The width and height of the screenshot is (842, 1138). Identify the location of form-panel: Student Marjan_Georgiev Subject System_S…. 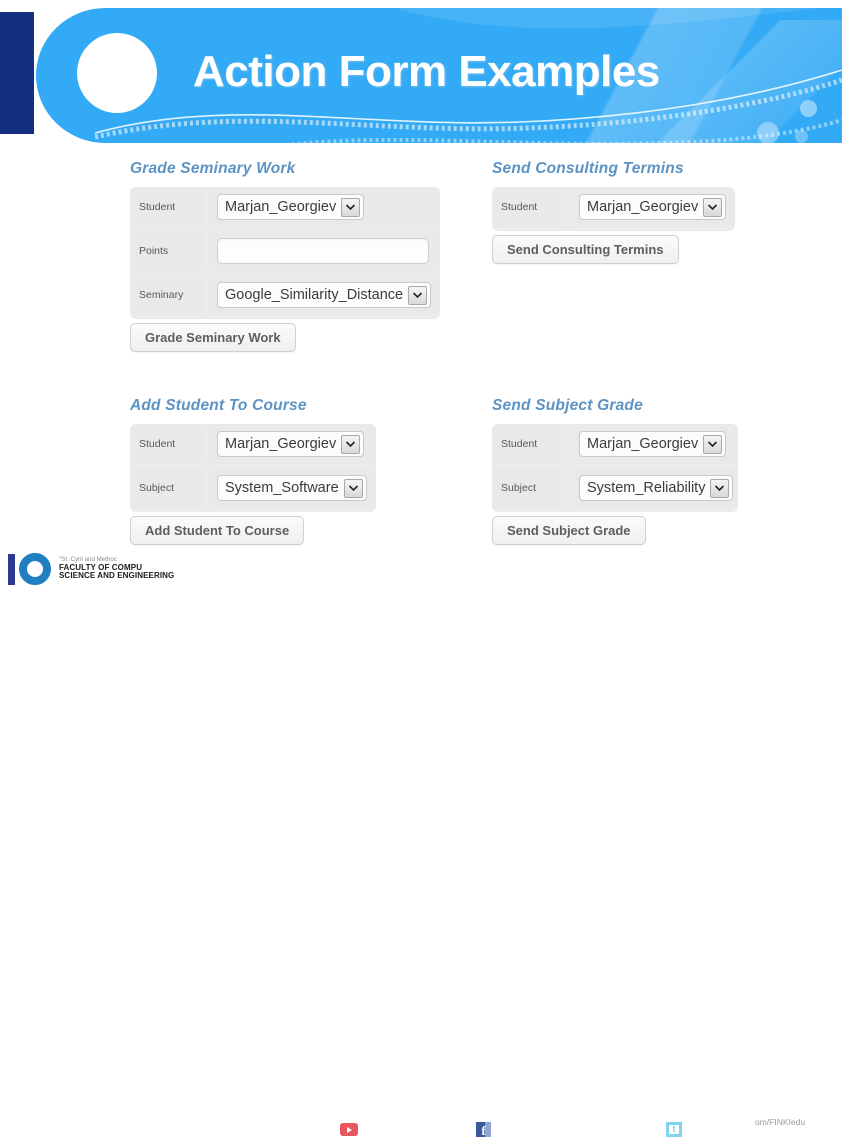
(253, 468).